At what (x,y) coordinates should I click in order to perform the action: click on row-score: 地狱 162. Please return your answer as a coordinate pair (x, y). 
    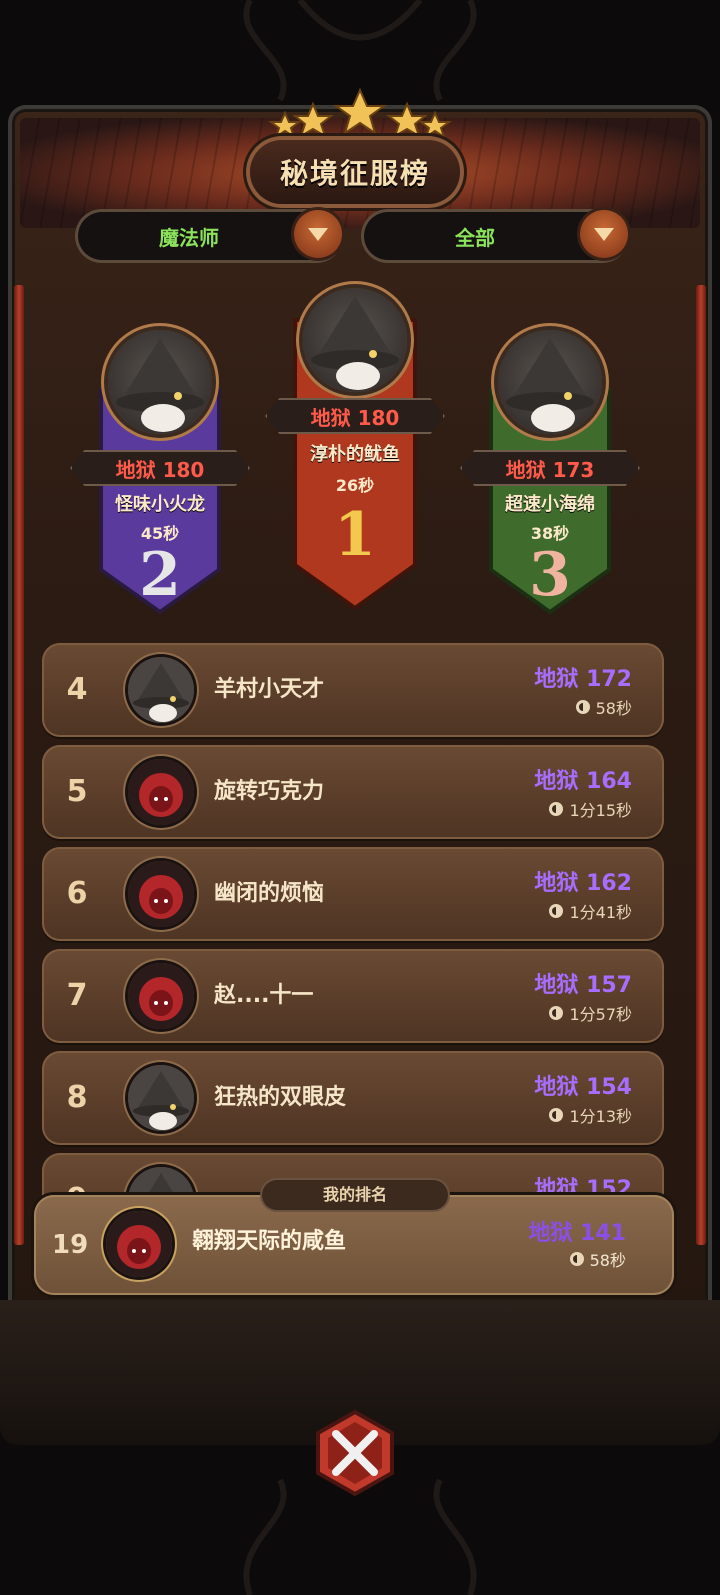
    Looking at the image, I should click on (583, 883).